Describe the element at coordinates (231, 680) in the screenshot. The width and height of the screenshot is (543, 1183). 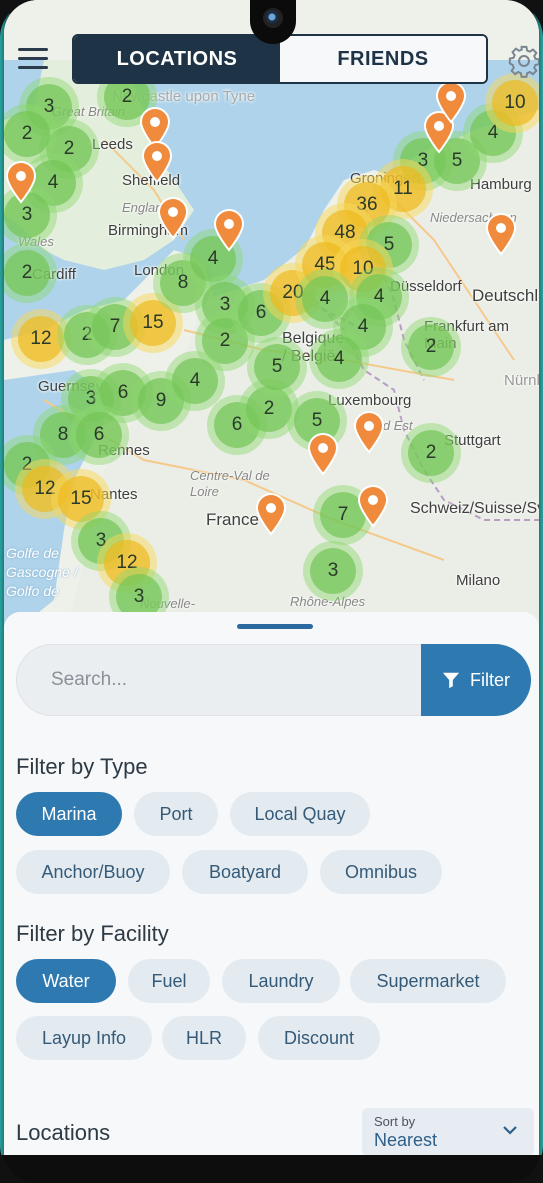
I see `search-input` at that location.